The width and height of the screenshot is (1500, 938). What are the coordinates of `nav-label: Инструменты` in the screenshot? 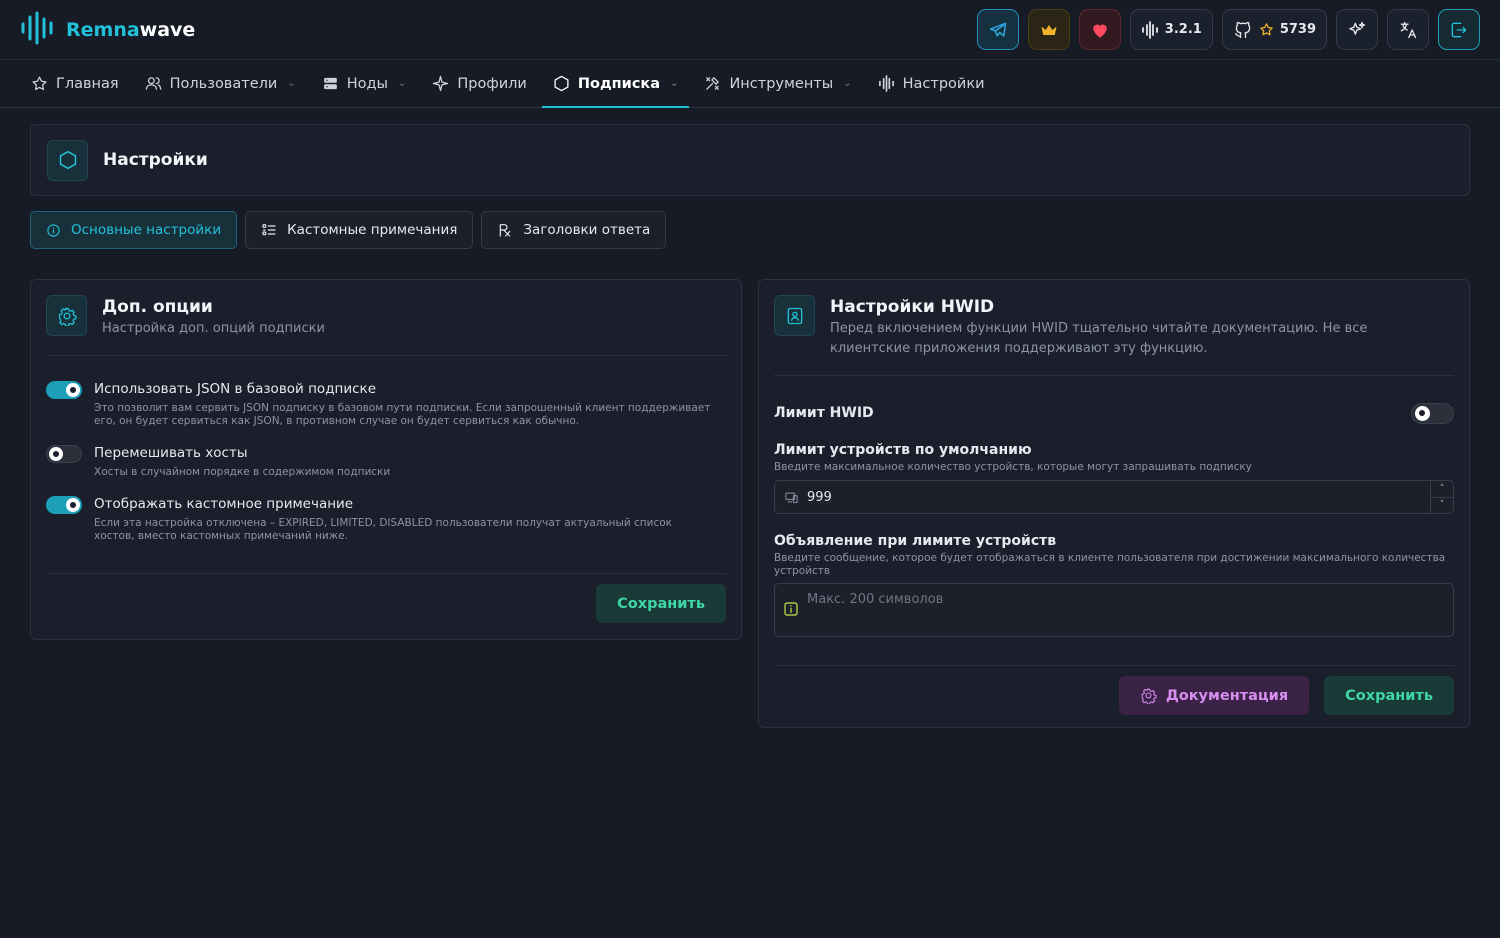 It's located at (781, 83).